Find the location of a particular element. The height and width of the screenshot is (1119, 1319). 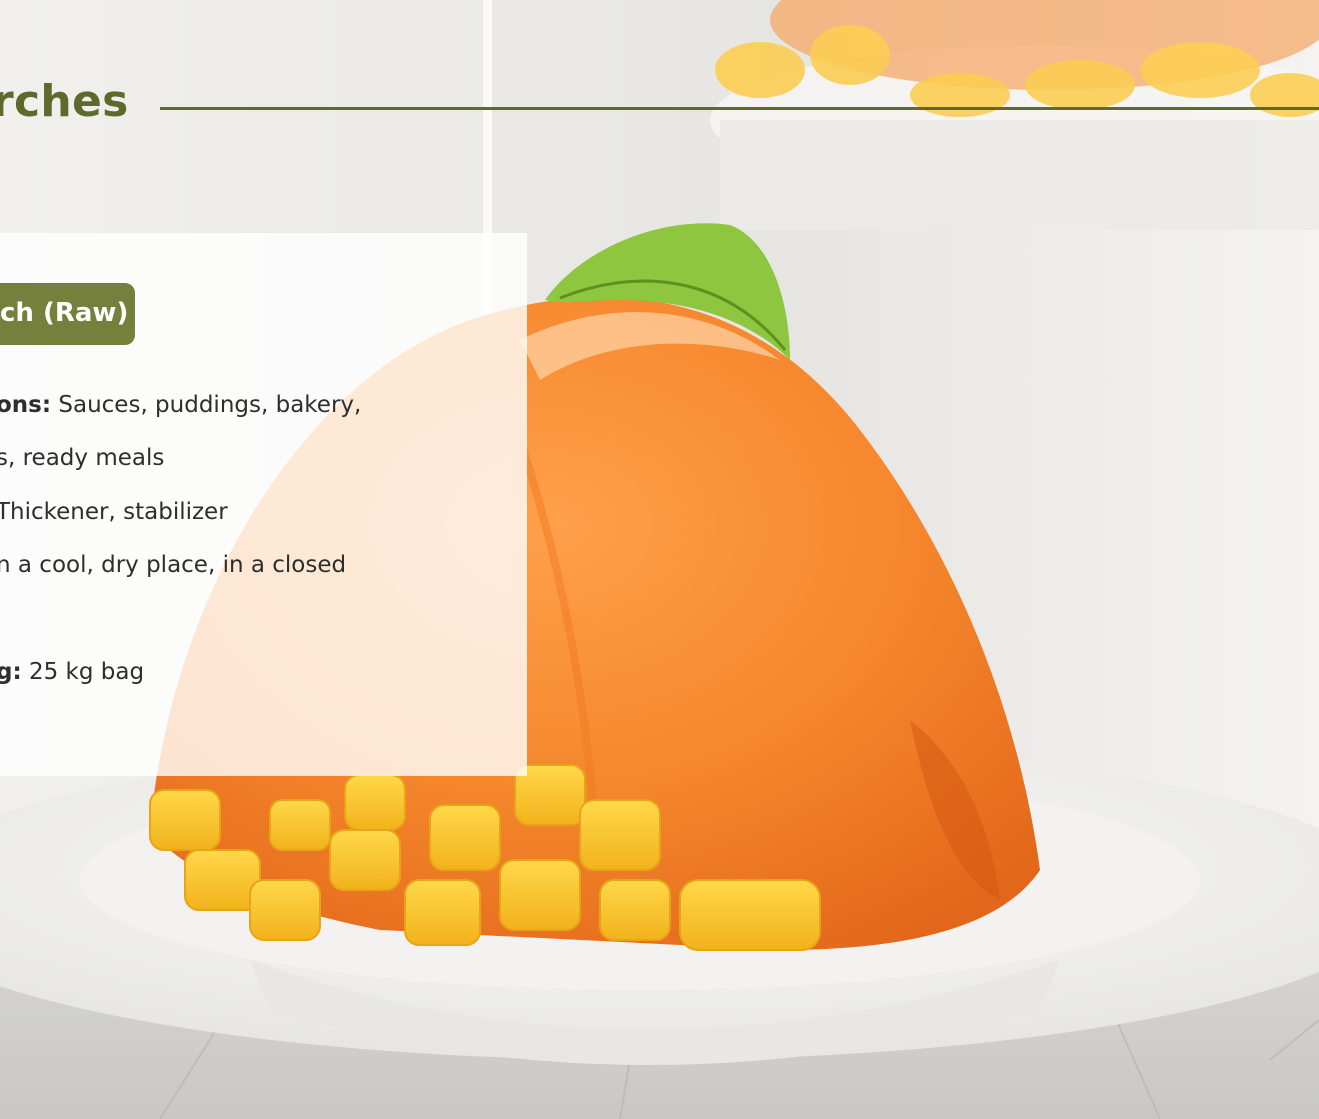

spec-label: g: is located at coordinates (11, 672).